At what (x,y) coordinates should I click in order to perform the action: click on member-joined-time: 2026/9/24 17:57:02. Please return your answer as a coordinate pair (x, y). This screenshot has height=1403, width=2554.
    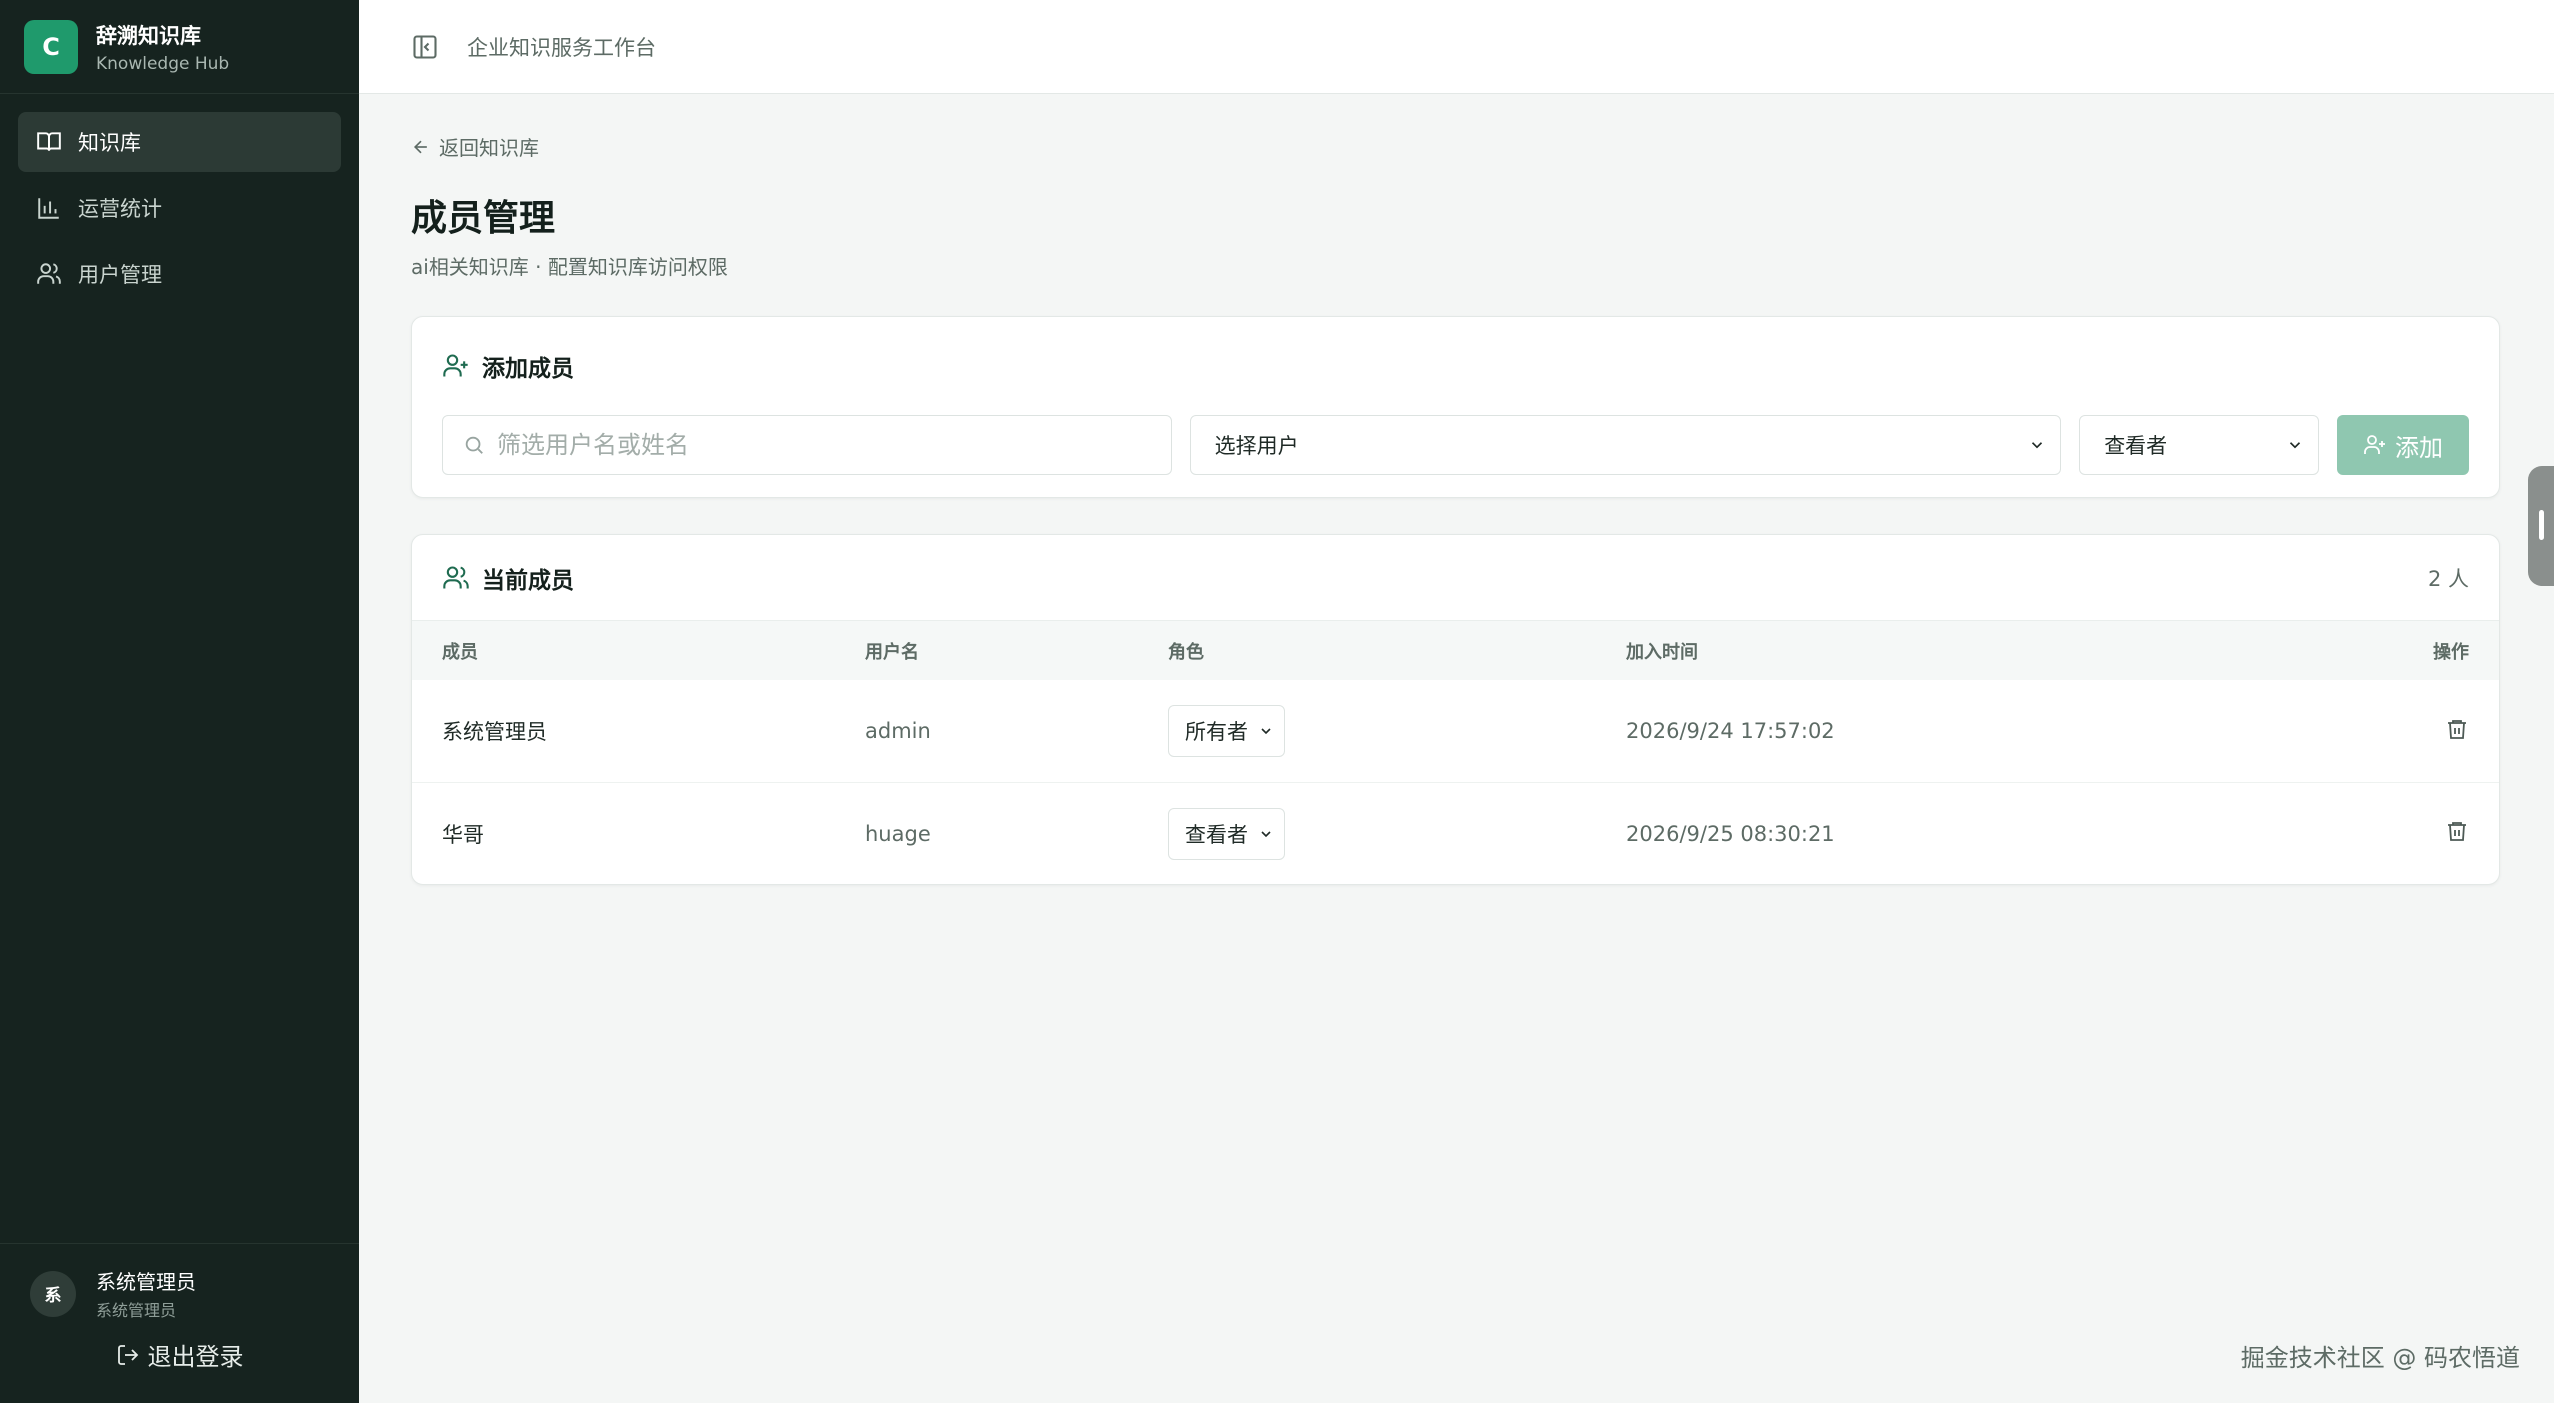
    Looking at the image, I should click on (1730, 731).